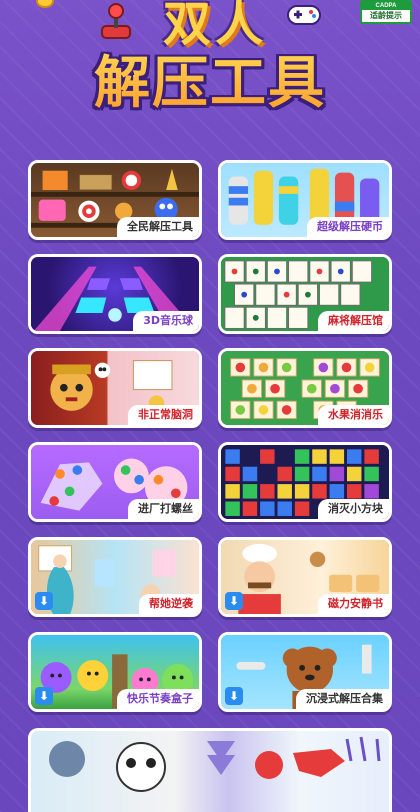 The width and height of the screenshot is (420, 812). What do you see at coordinates (166, 321) in the screenshot?
I see `card-label: 3D音乐球` at bounding box center [166, 321].